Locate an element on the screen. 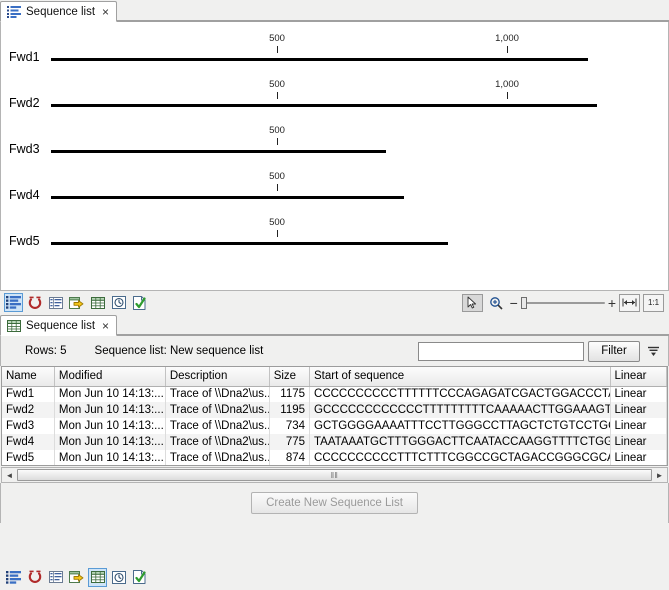 The image size is (669, 590). cell-name: Fwd2 is located at coordinates (28, 410).